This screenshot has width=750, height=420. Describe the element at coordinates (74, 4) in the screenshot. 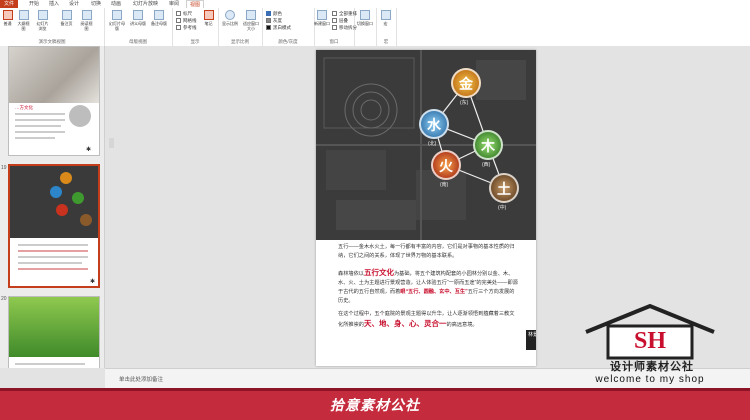

I see `tab-design: 设计` at that location.